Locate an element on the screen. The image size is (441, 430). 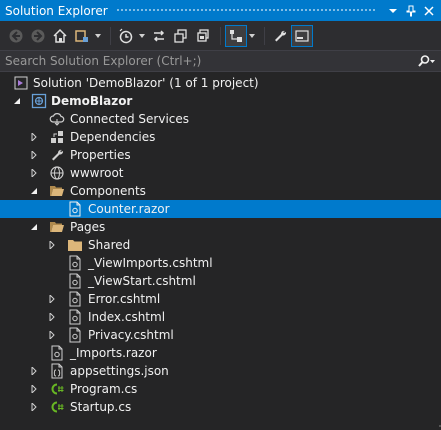
tree-item-solution: Solution 'DemoBlazor' (1 of 1 project) is located at coordinates (220, 83).